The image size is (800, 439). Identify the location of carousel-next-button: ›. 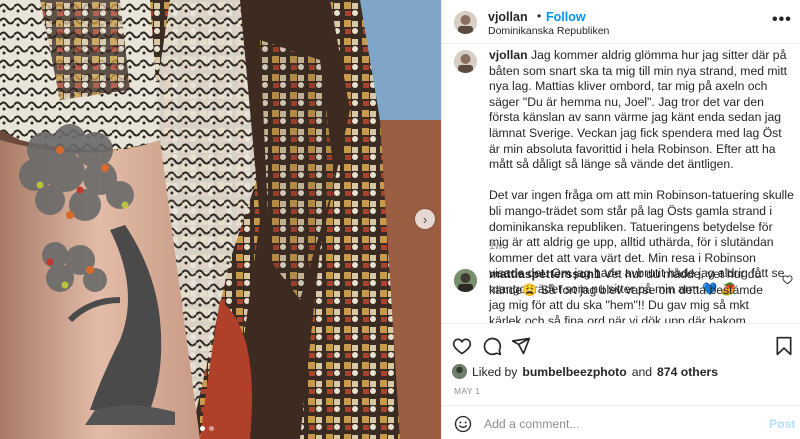
(425, 219).